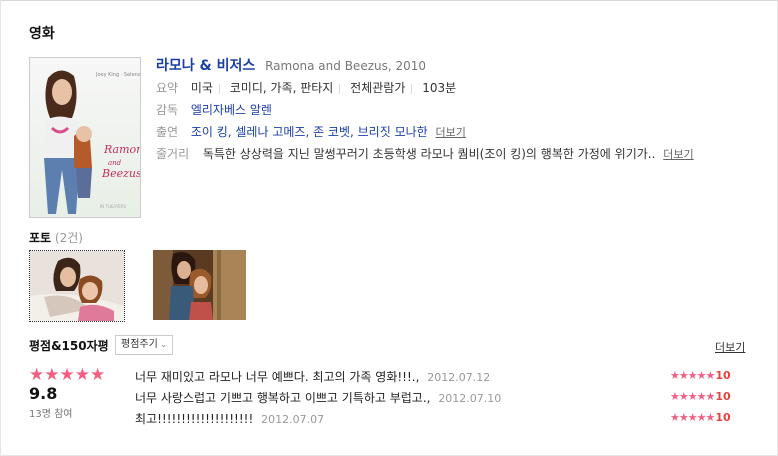  I want to click on cast-label: 출연, so click(167, 132).